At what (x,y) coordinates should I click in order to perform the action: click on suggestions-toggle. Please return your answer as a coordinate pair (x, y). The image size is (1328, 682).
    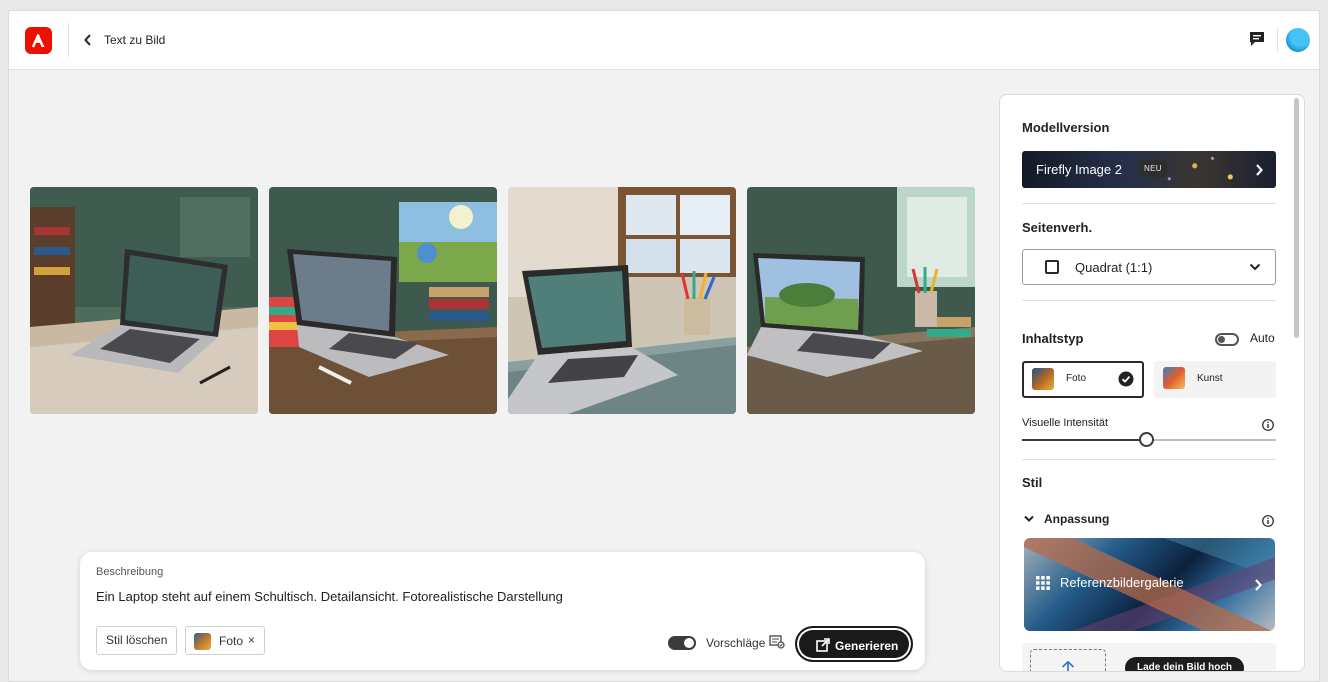
    Looking at the image, I should click on (682, 643).